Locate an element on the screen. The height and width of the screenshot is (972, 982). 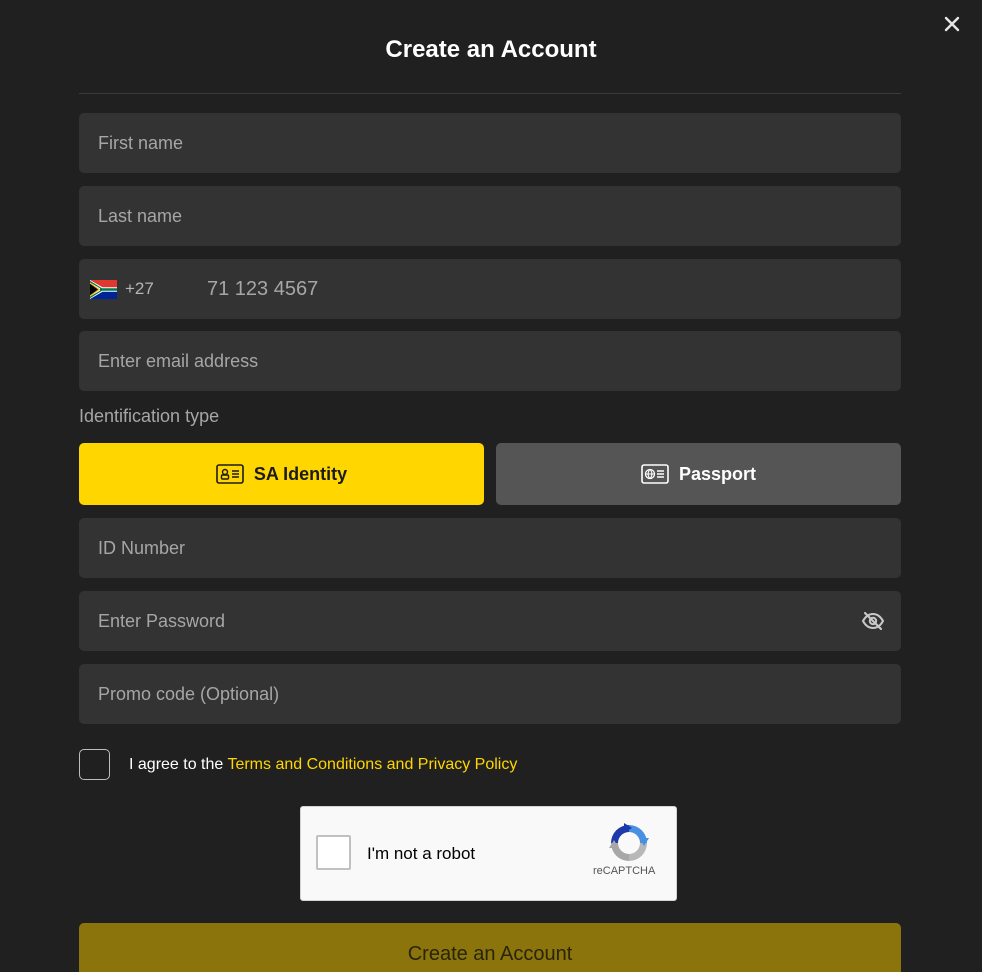
id-type-label: Identification type is located at coordinates (149, 416).